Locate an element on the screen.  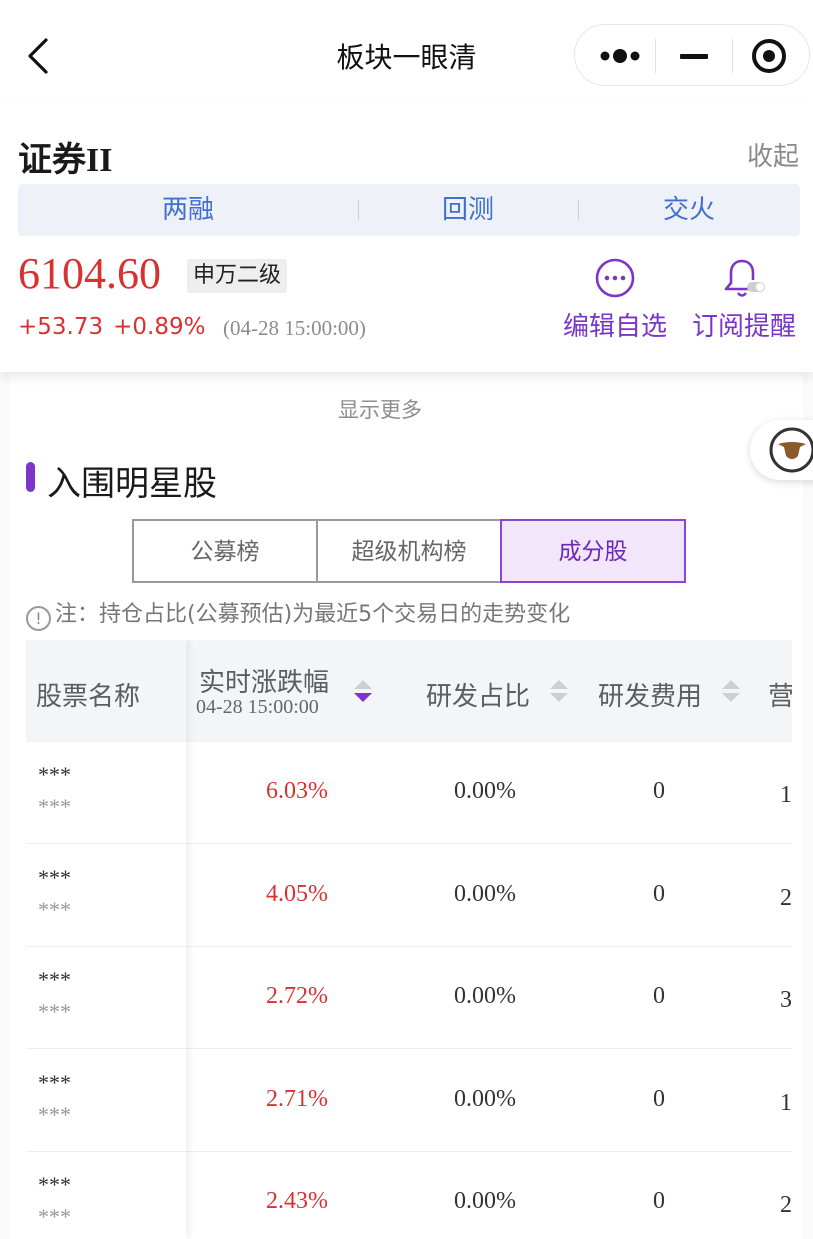
bell-toggle-icon is located at coordinates (744, 278).